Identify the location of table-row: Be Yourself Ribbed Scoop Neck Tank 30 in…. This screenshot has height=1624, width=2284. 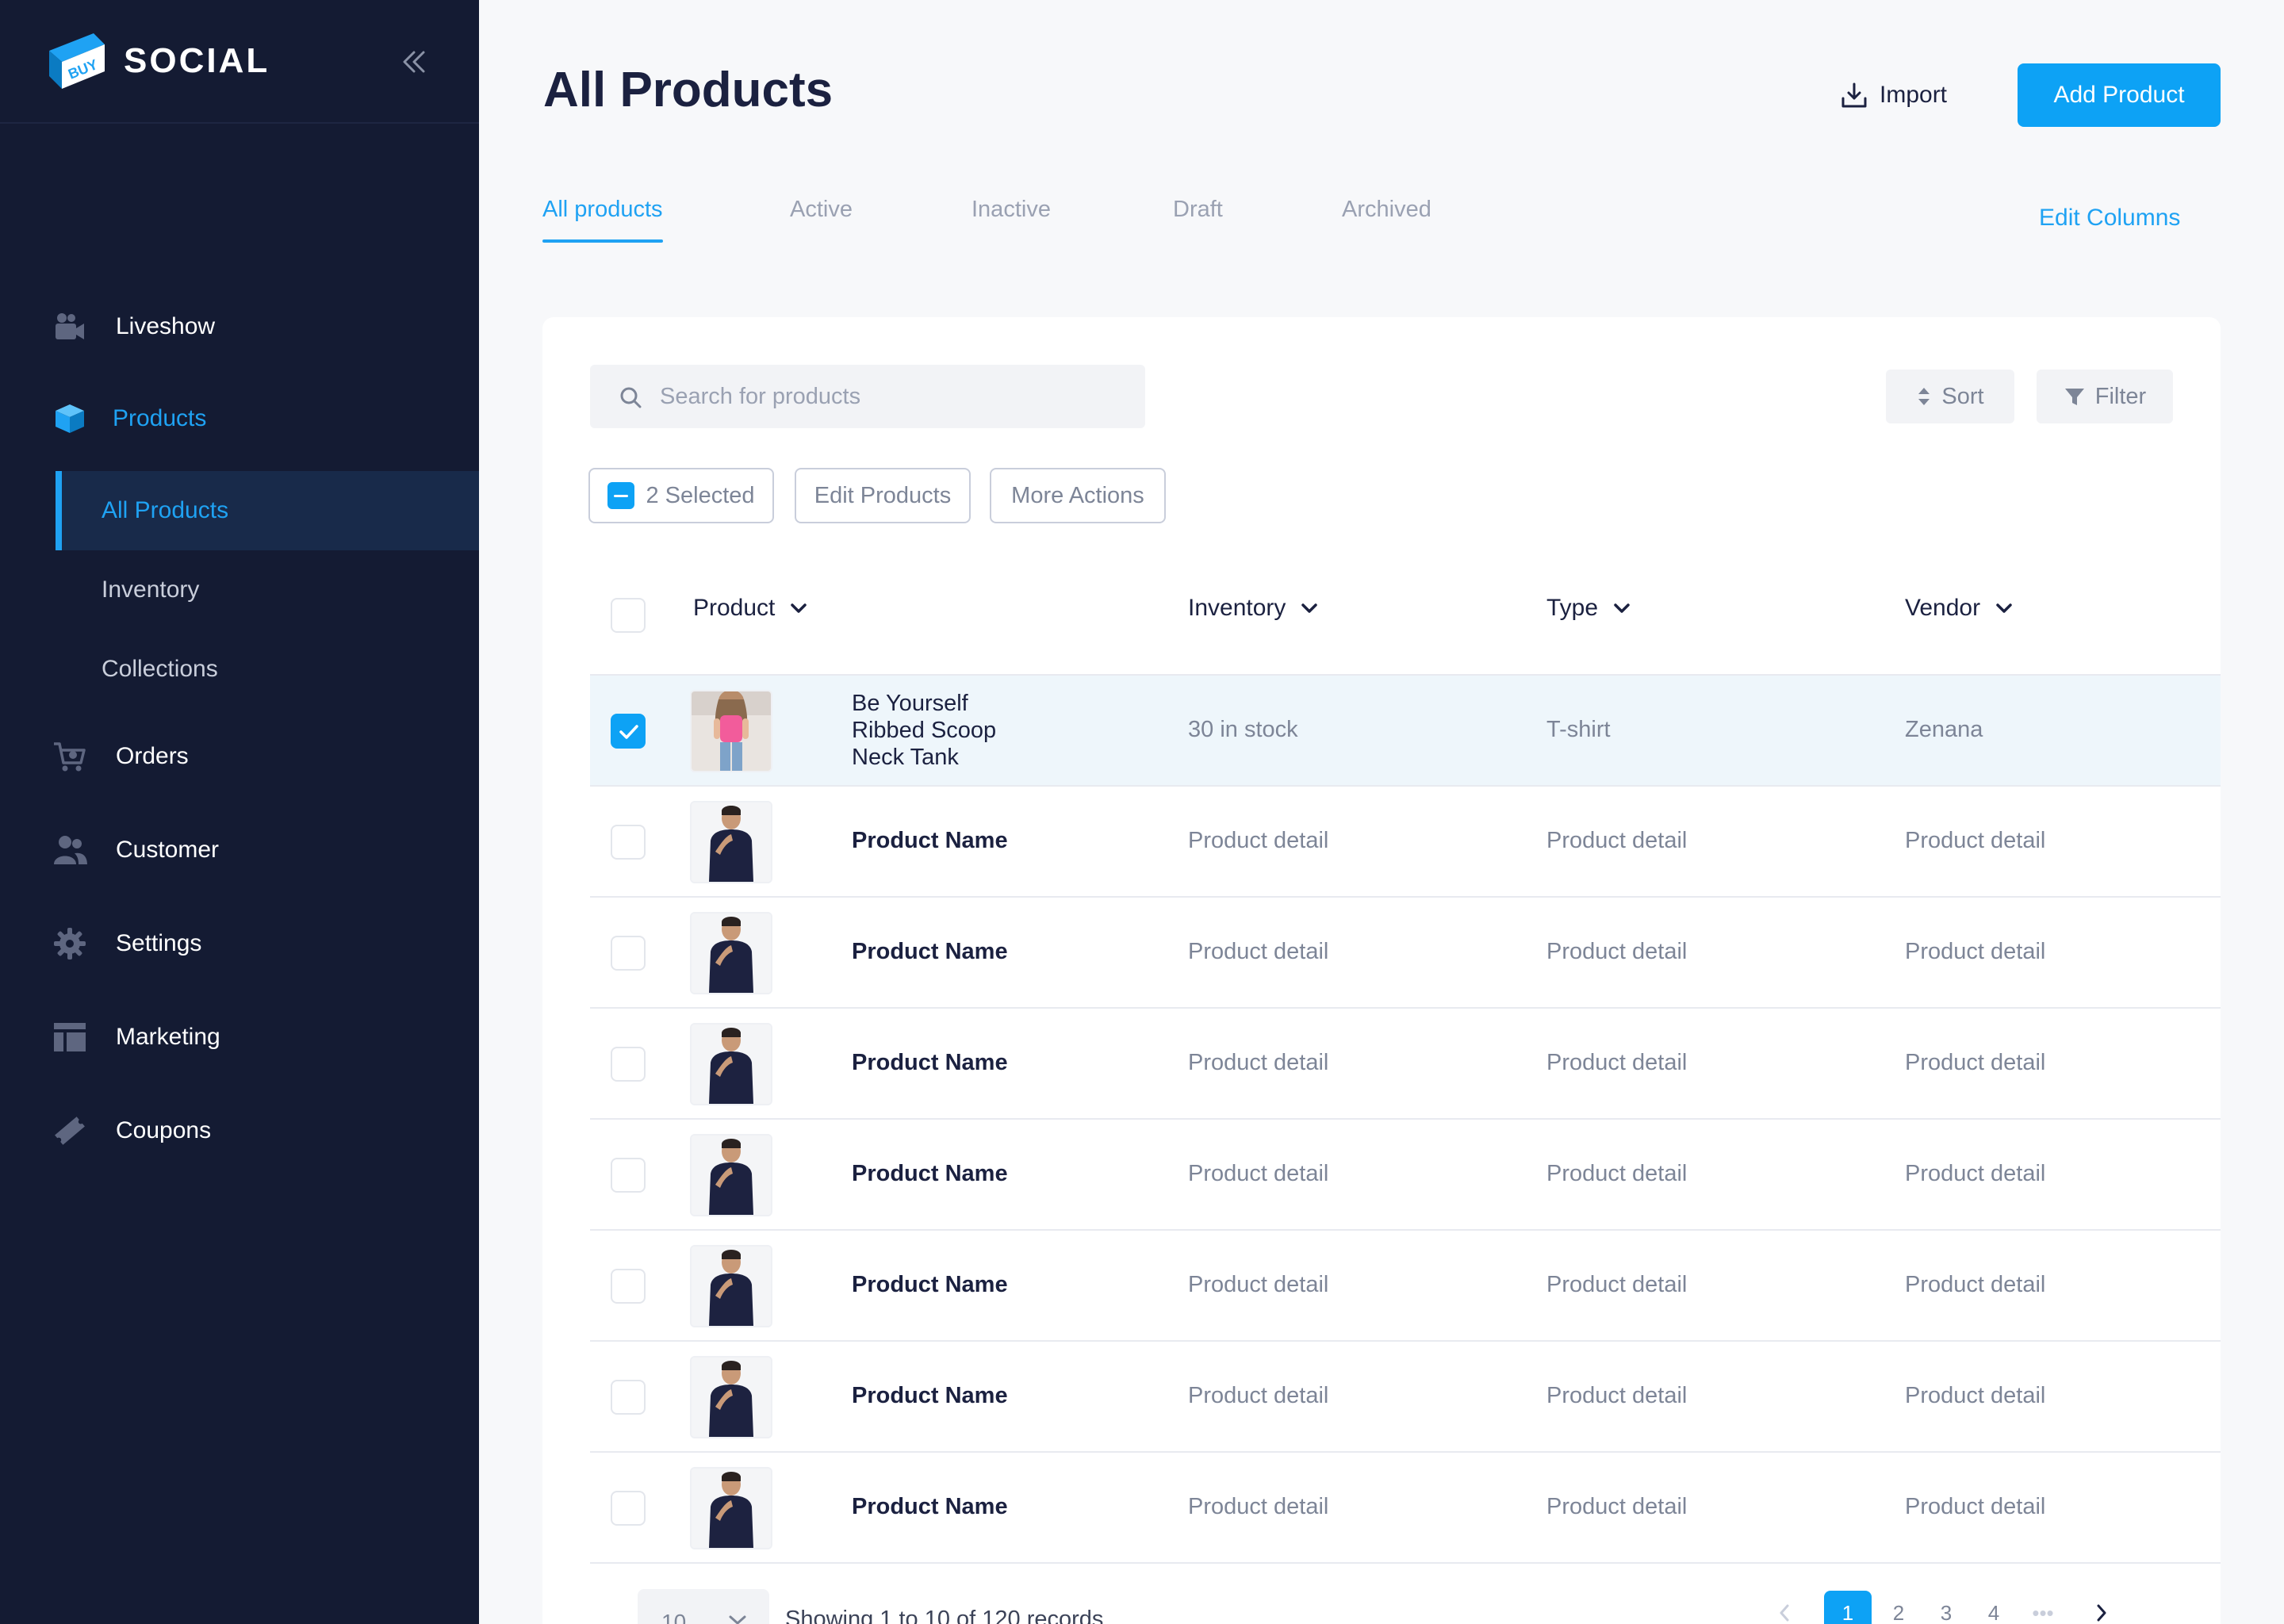
(1405, 731).